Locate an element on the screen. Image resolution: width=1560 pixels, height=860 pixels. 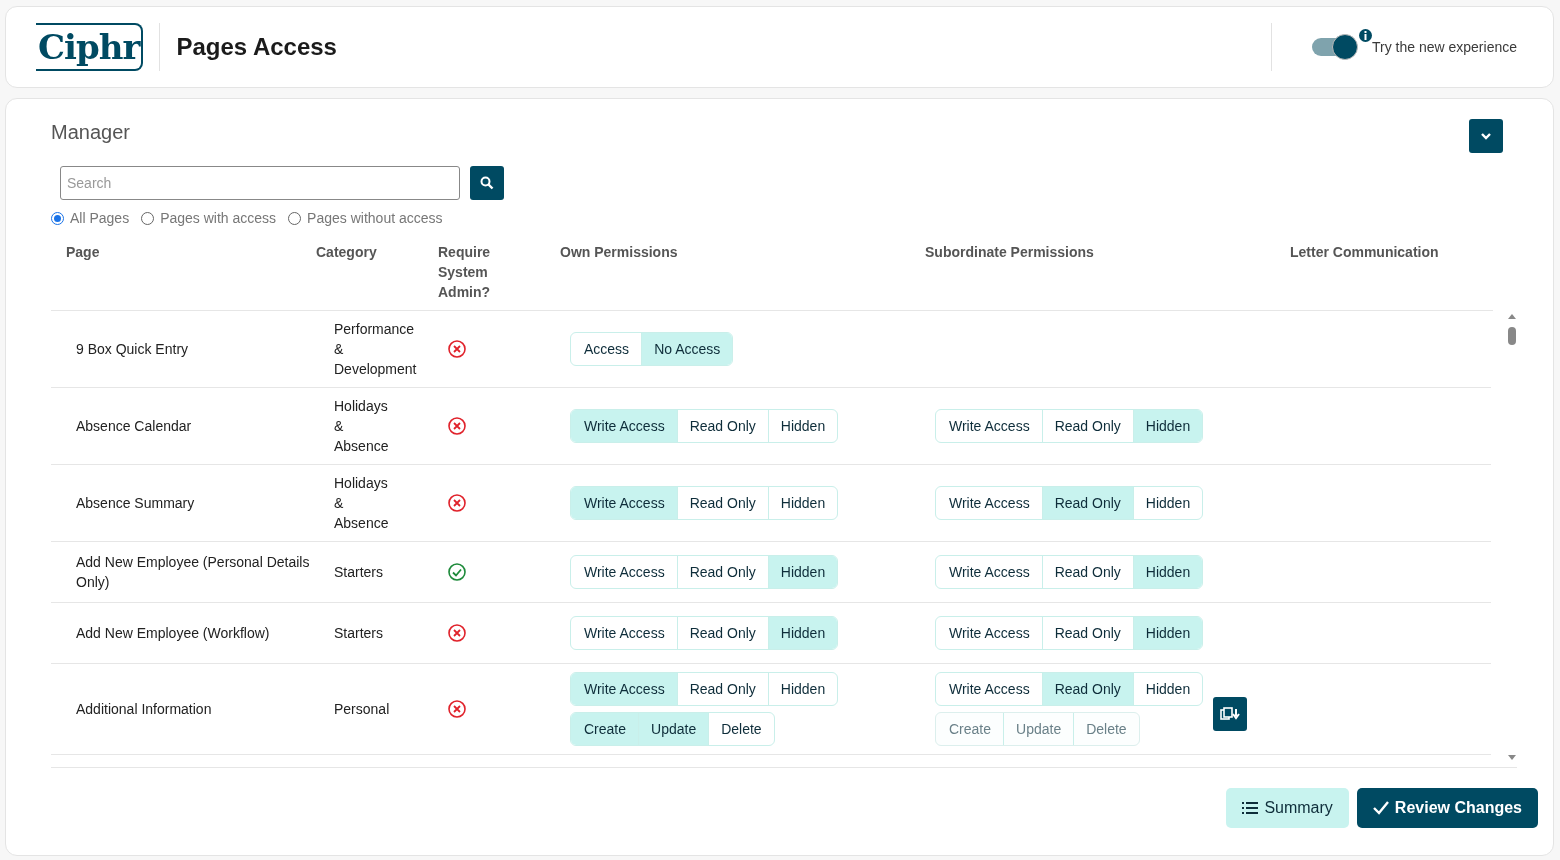
search-button is located at coordinates (487, 183).